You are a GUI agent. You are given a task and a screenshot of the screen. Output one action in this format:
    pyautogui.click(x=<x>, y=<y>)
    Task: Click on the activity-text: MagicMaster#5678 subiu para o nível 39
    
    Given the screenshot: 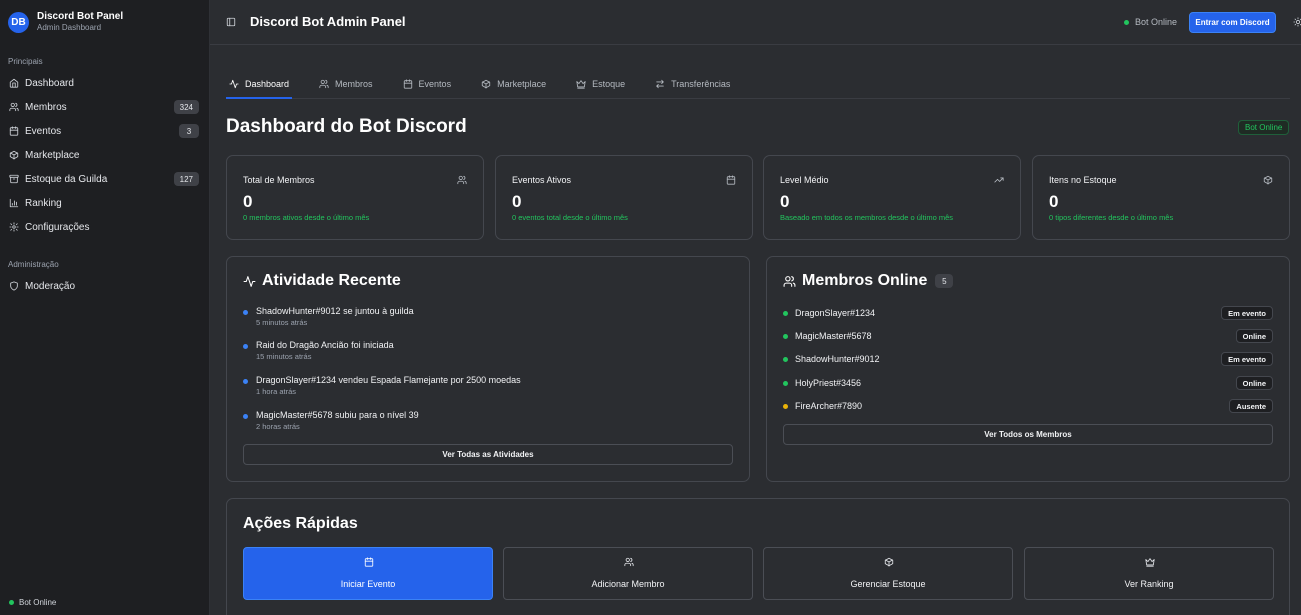 What is the action you would take?
    pyautogui.click(x=337, y=415)
    